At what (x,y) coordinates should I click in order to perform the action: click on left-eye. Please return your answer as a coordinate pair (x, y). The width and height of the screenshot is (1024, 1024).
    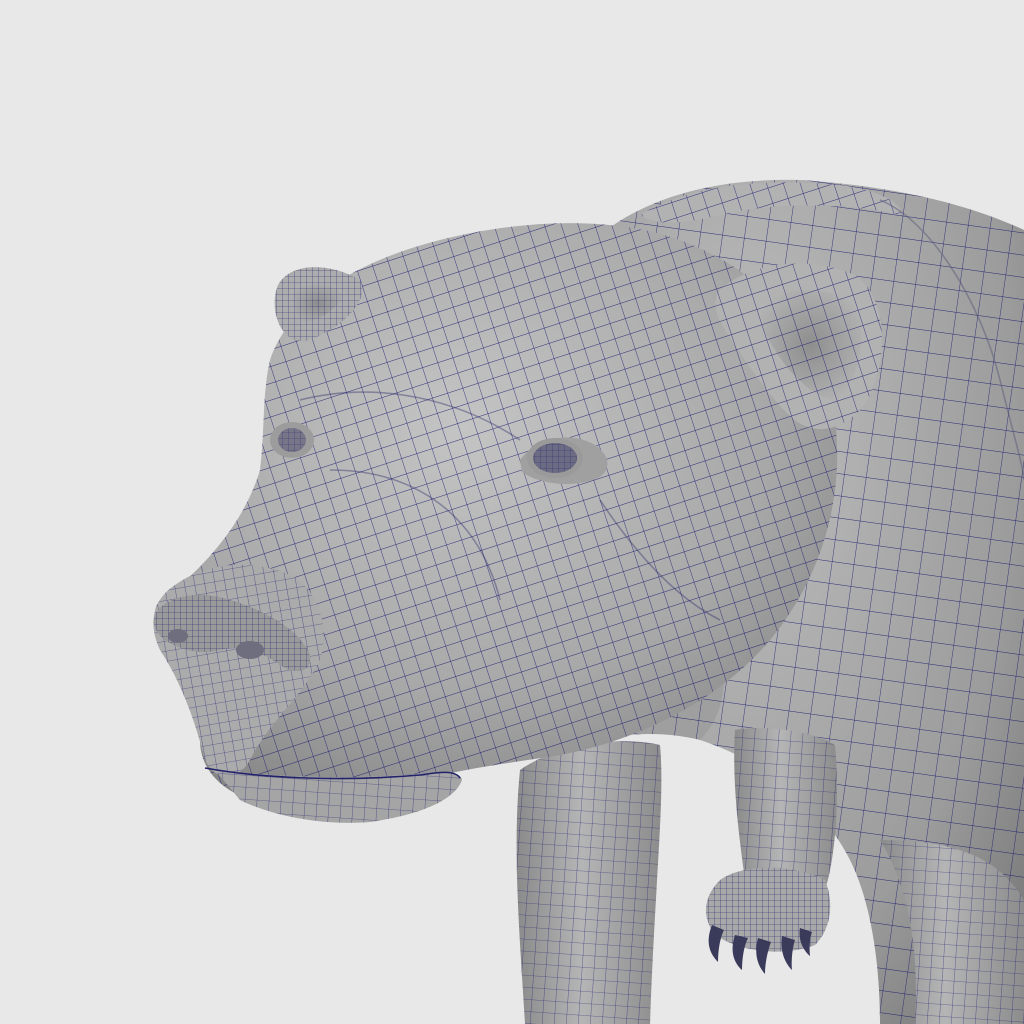
    Looking at the image, I should click on (292, 440).